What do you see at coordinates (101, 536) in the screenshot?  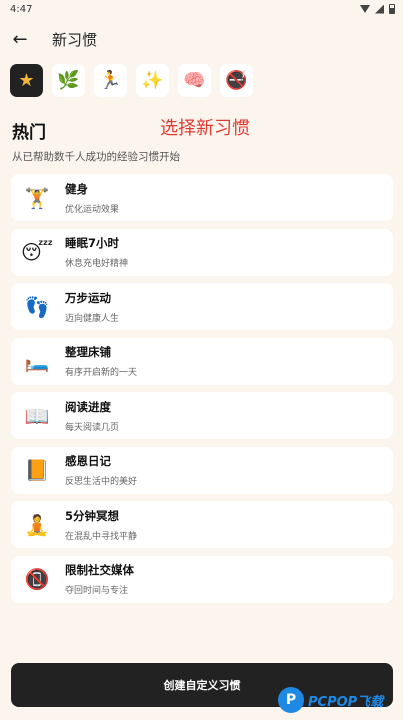 I see `habit-desc: 在混乱中寻找平静` at bounding box center [101, 536].